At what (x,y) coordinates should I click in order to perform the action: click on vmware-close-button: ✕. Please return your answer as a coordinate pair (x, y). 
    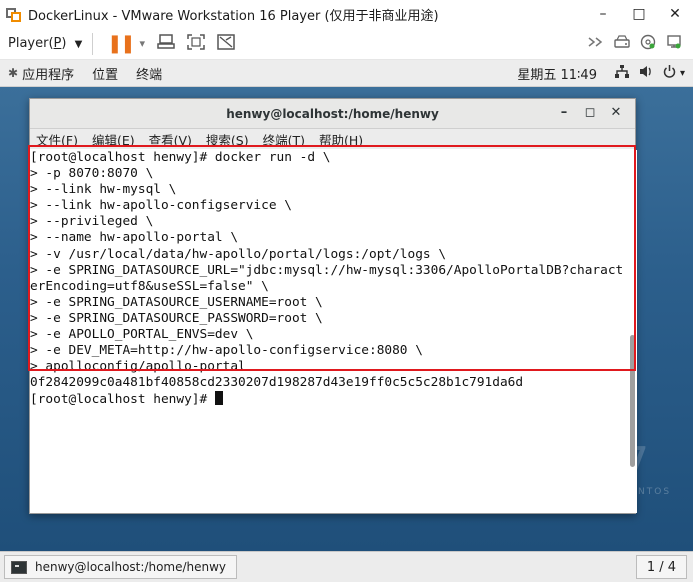
    Looking at the image, I should click on (675, 14).